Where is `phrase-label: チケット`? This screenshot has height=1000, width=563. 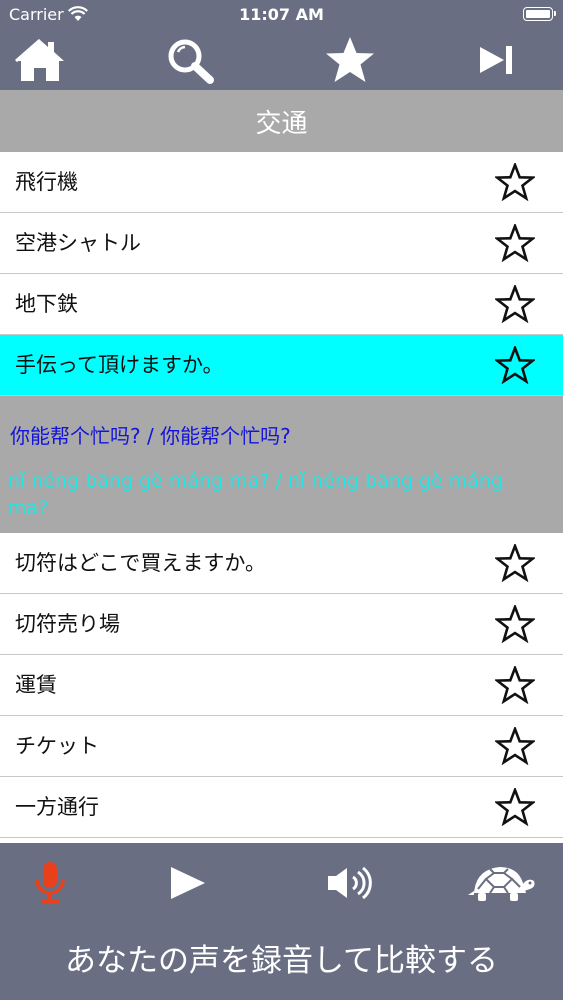 phrase-label: チケット is located at coordinates (57, 746).